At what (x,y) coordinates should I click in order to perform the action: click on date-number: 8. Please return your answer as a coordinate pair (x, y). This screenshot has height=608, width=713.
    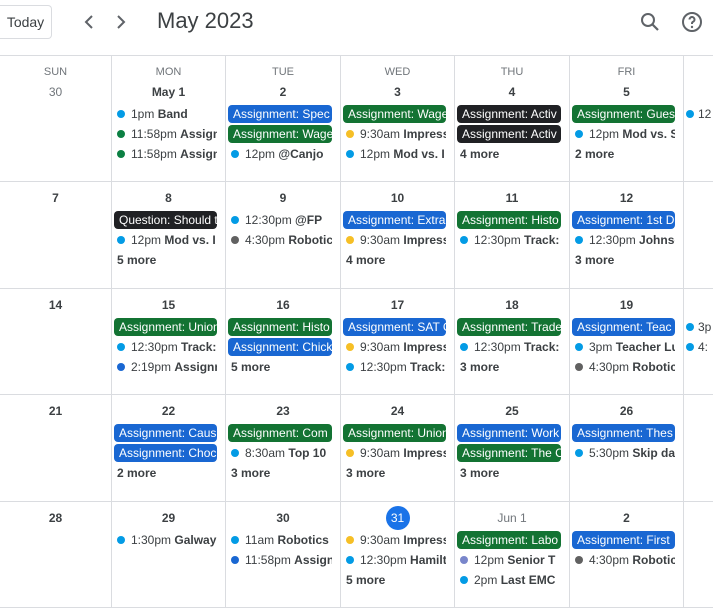
    Looking at the image, I should click on (168, 198).